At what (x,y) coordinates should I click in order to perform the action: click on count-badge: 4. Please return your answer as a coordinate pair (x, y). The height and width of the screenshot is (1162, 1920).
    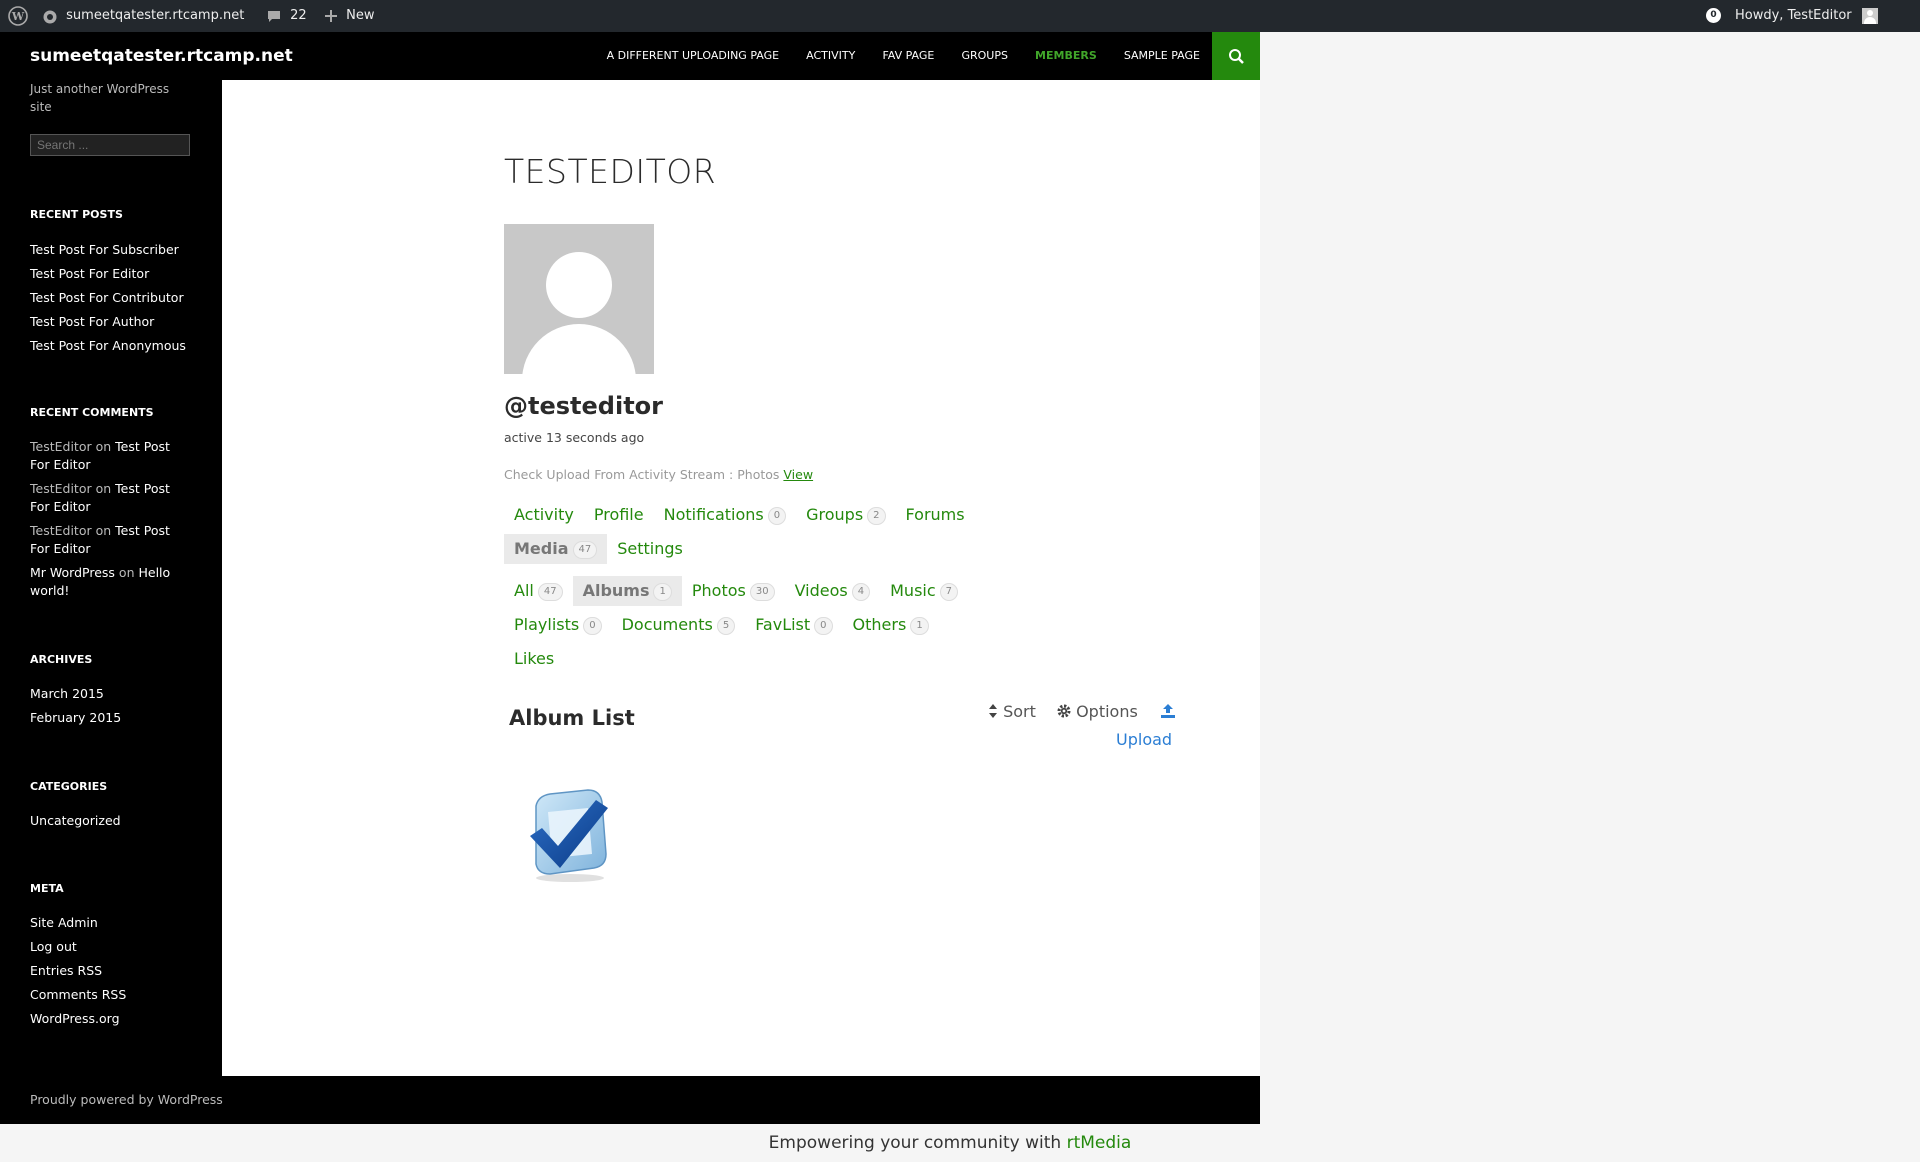
    Looking at the image, I should click on (861, 591).